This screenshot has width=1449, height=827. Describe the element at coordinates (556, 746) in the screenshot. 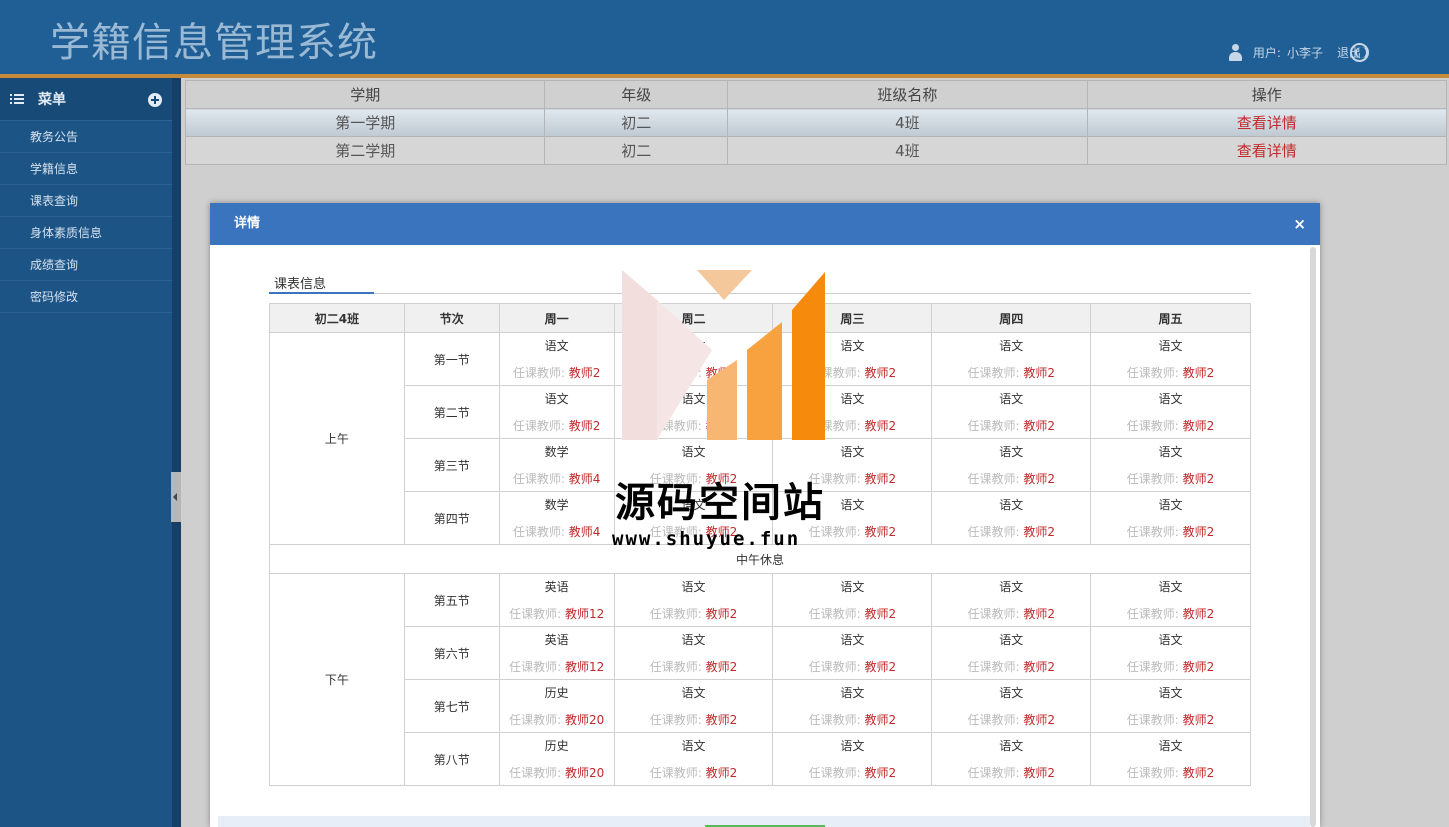

I see `subject-name: 历史` at that location.